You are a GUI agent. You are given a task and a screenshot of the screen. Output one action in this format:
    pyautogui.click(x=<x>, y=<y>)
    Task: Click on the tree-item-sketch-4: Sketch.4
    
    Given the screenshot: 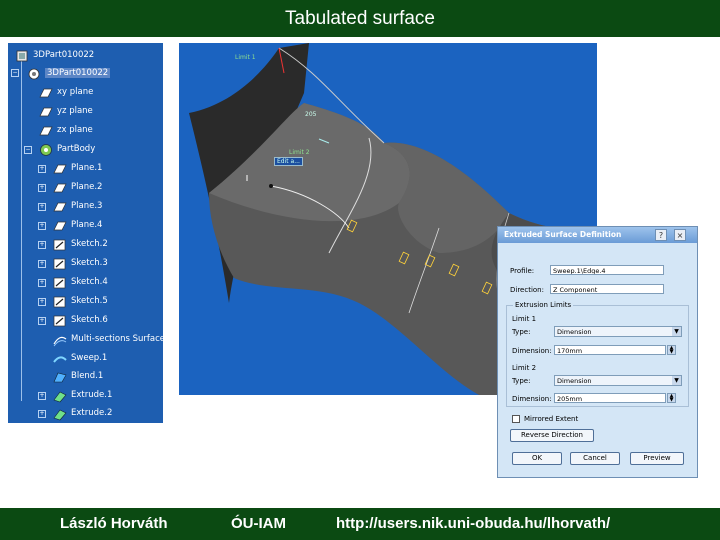 What is the action you would take?
    pyautogui.click(x=106, y=283)
    